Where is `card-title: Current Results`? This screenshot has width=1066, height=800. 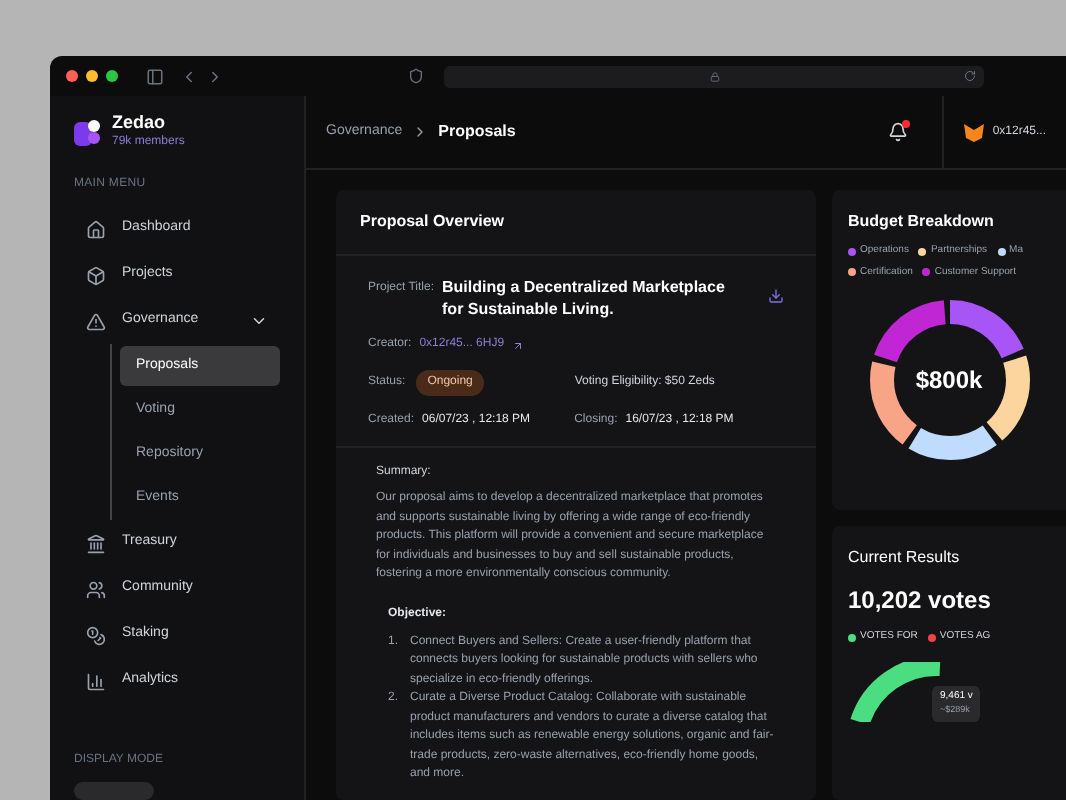 card-title: Current Results is located at coordinates (905, 558).